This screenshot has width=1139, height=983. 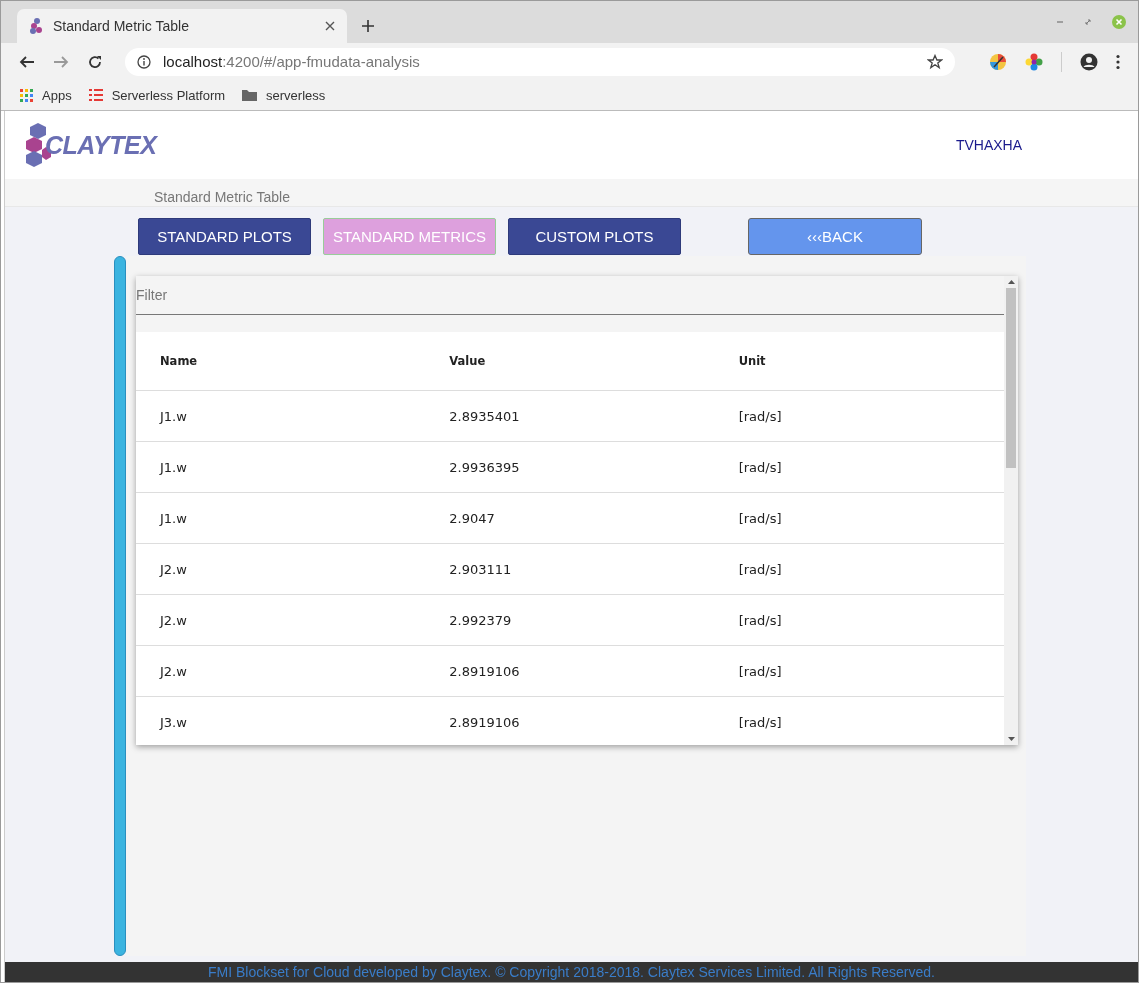 What do you see at coordinates (571, 972) in the screenshot?
I see `footer-text: FMI Blockset for Cloud developed by Claytex. © Copyright 2018-2018. Claytex Services Limited. All Rights Reserved.` at bounding box center [571, 972].